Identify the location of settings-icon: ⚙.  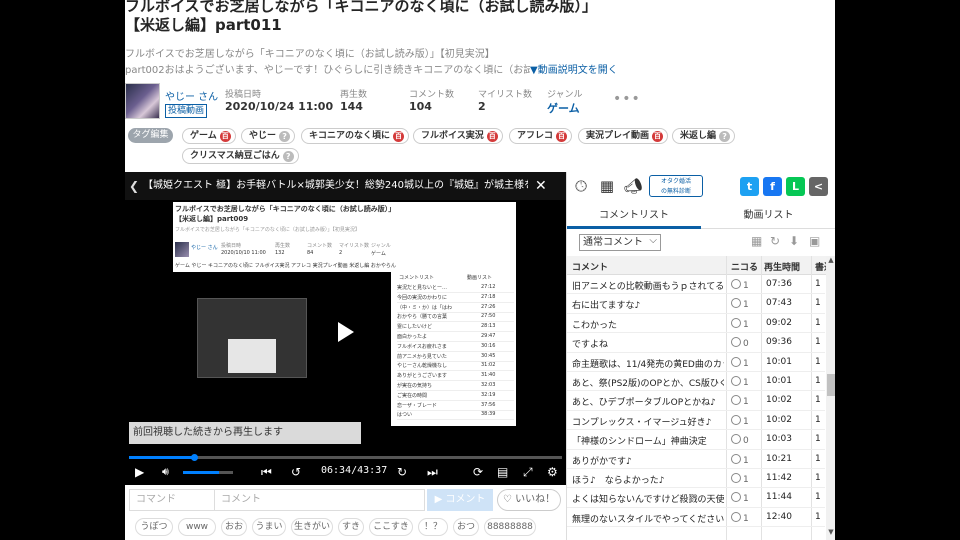
(552, 472).